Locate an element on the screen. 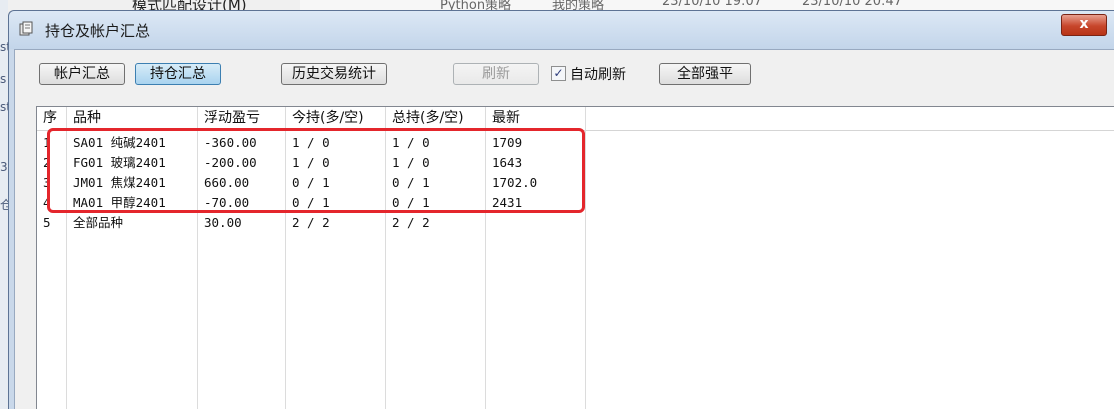 This screenshot has height=409, width=1114. background-table-cell: 23/10/10 20:47 is located at coordinates (852, 4).